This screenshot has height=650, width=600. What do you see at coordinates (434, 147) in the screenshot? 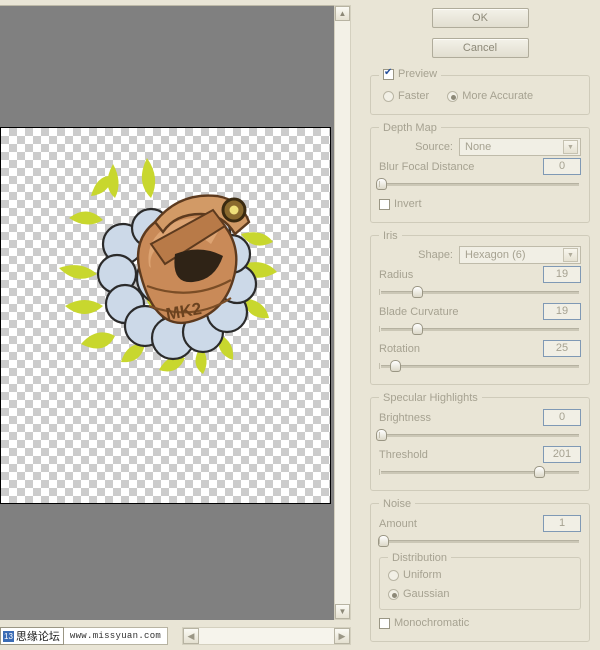
I see `source-label: Source:` at bounding box center [434, 147].